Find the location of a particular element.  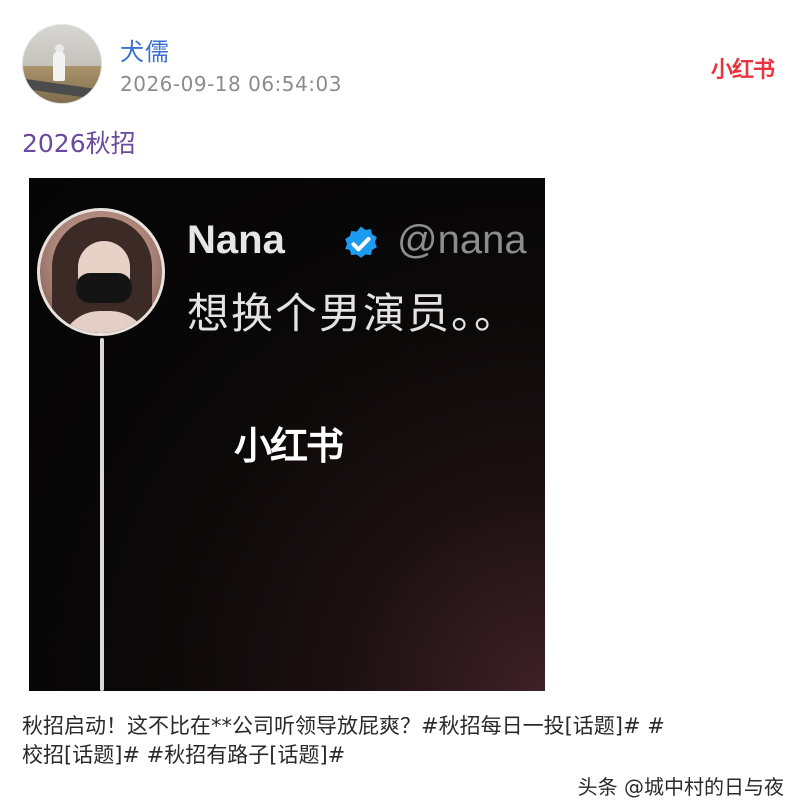

post-header: 犬儒 2026-09-18 06:54:03 小红书 is located at coordinates (402, 64).